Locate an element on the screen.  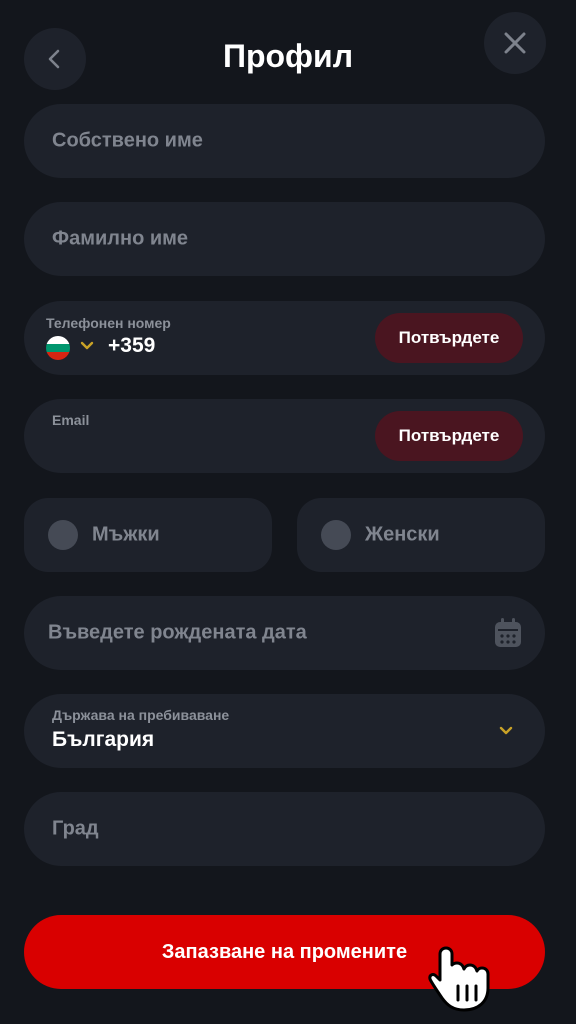
gender-female-option: Женски is located at coordinates (421, 535).